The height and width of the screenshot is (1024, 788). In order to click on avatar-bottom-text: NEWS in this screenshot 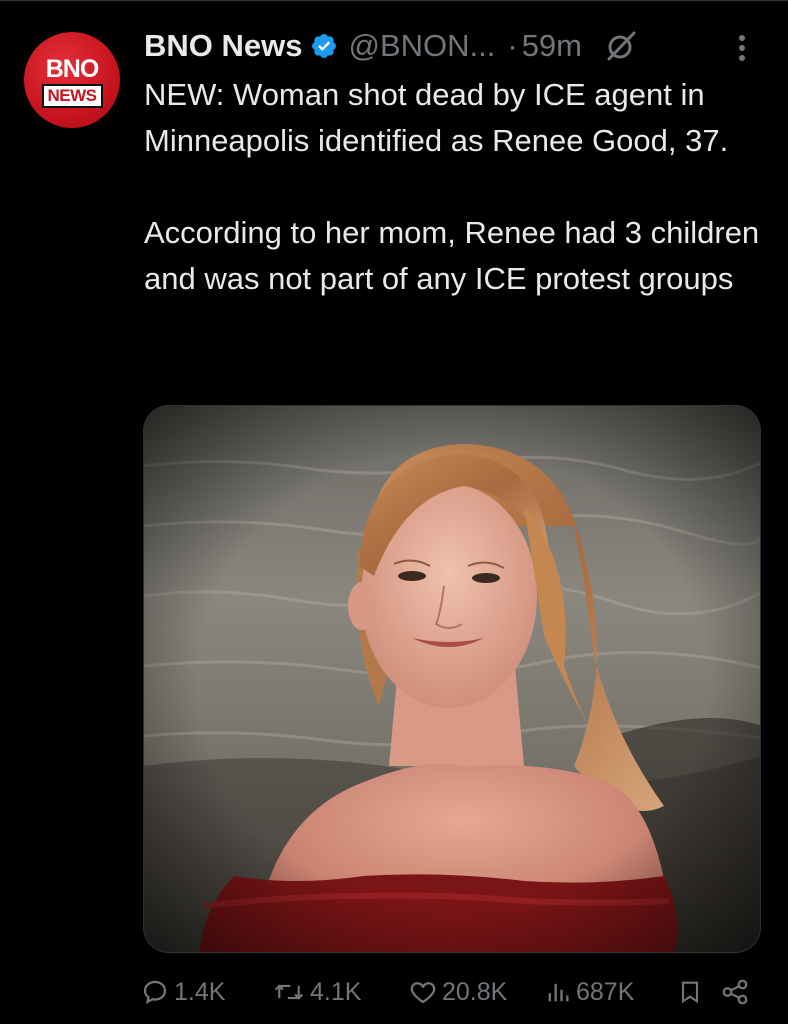, I will do `click(72, 95)`.